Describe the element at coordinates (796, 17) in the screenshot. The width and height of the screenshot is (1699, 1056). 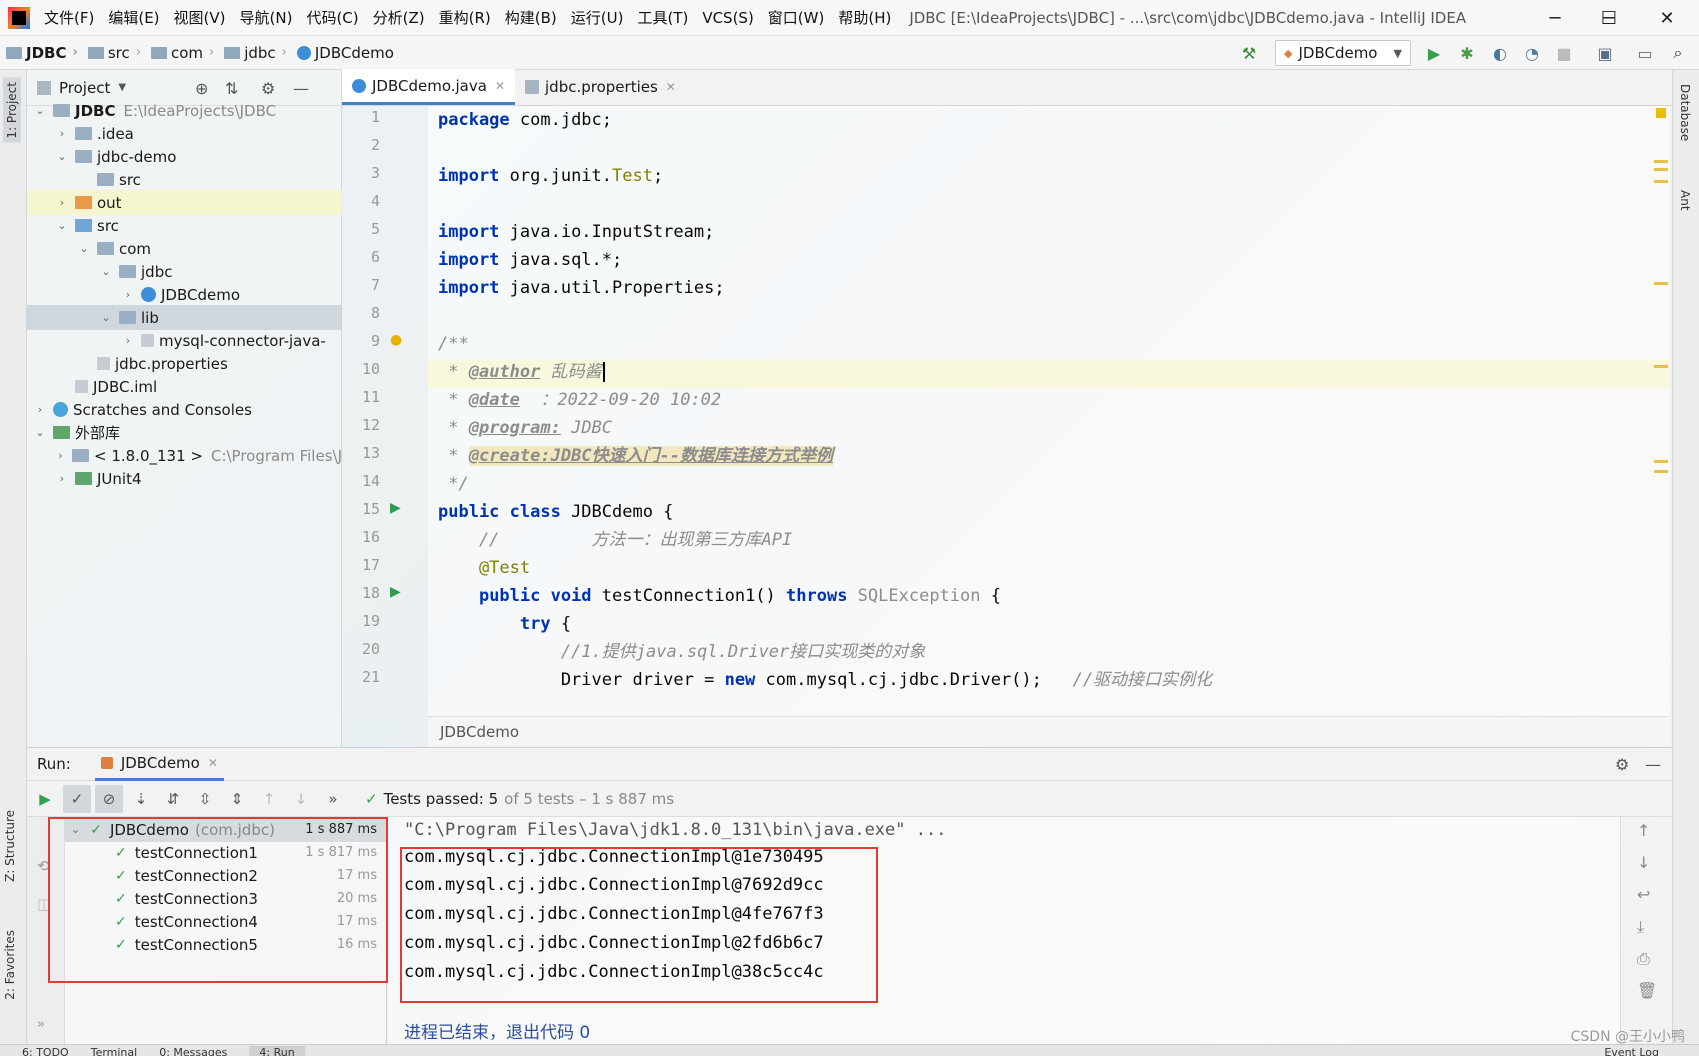
I see `menu-window: 窗口(W)` at that location.